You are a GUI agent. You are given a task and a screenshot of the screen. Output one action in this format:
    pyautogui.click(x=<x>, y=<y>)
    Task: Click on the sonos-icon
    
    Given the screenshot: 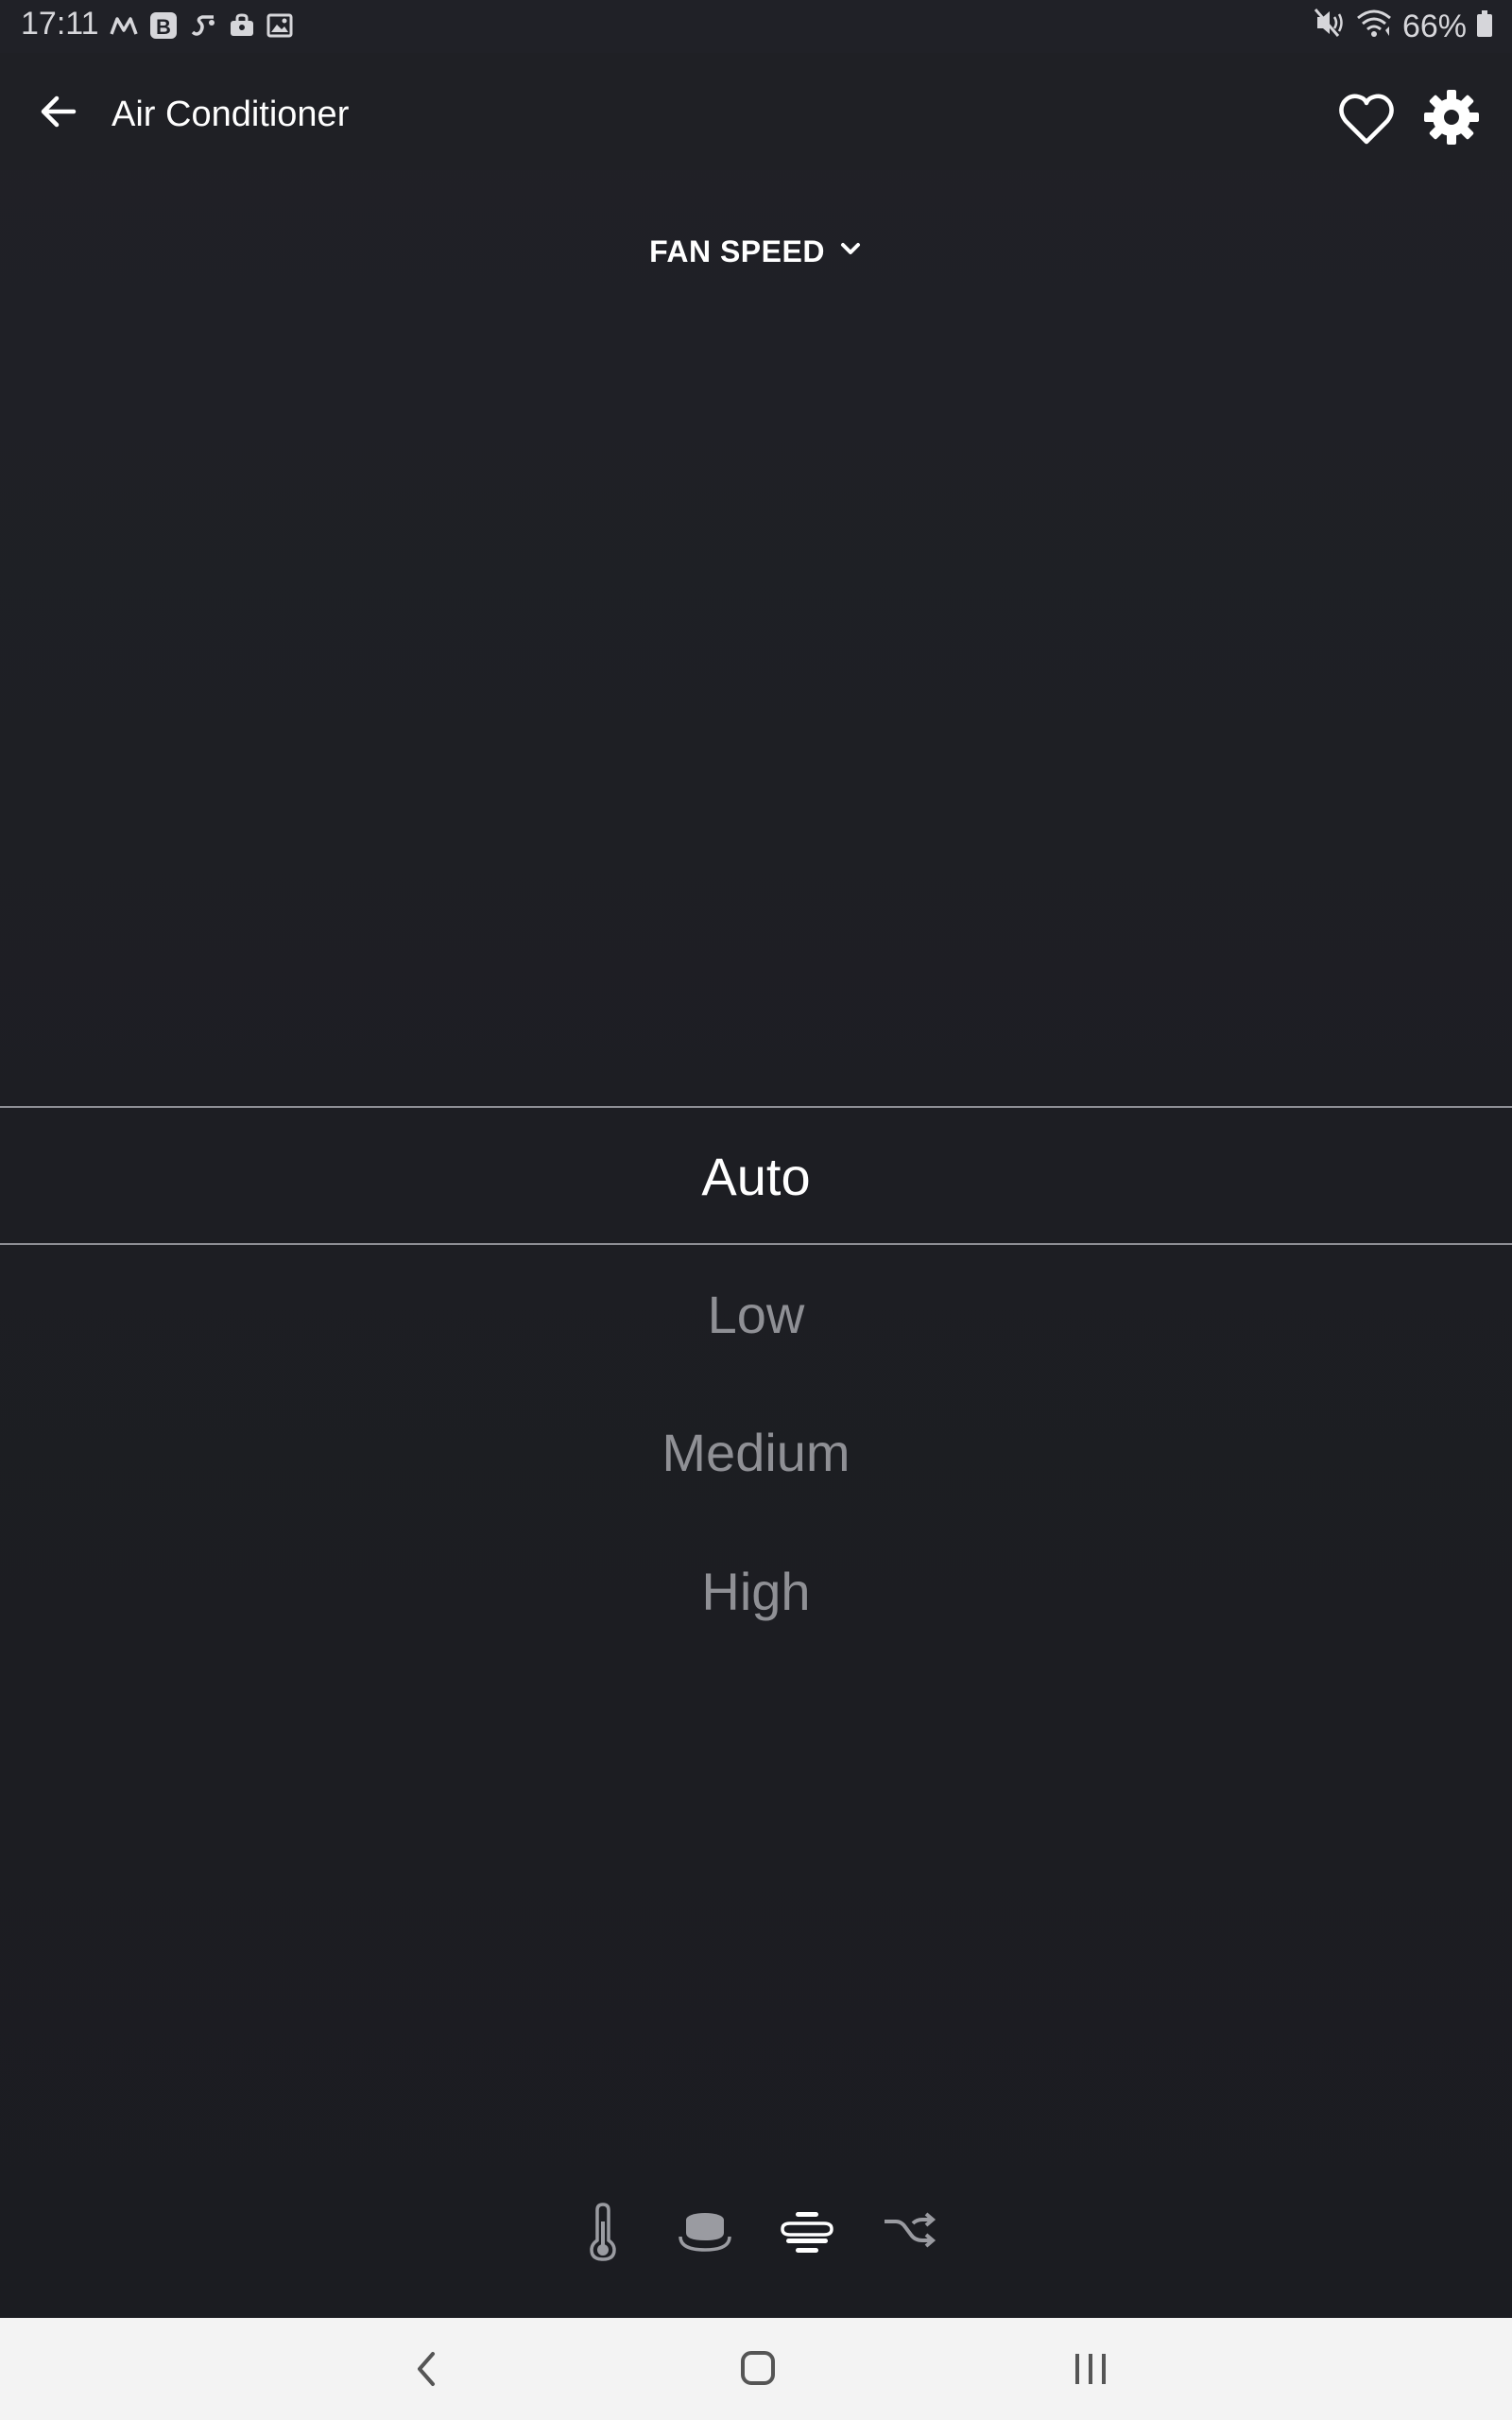 What is the action you would take?
    pyautogui.click(x=203, y=26)
    